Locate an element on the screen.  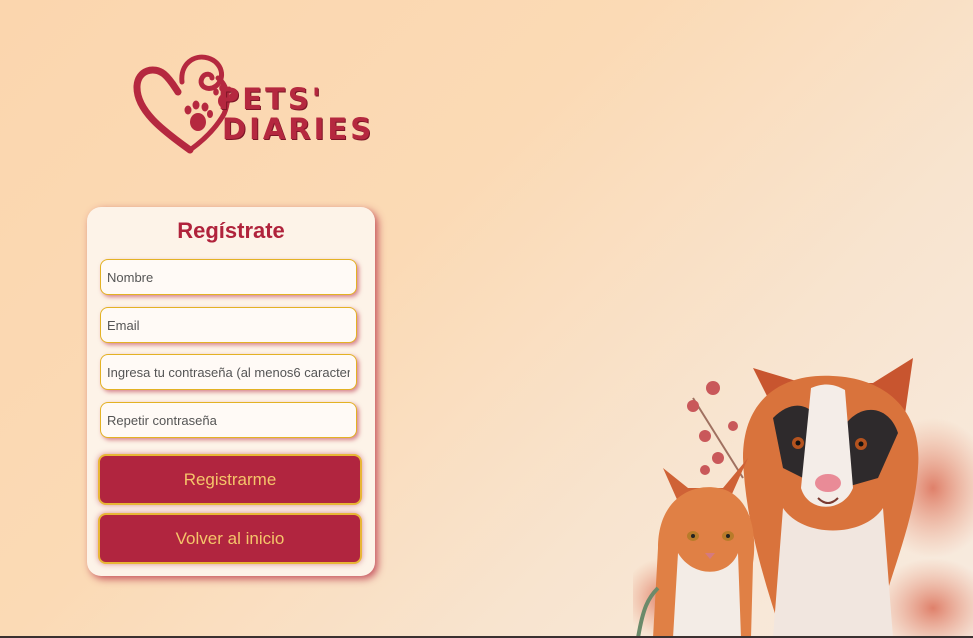
logo-wordmark: PETS' DIARIES is located at coordinates (296, 114).